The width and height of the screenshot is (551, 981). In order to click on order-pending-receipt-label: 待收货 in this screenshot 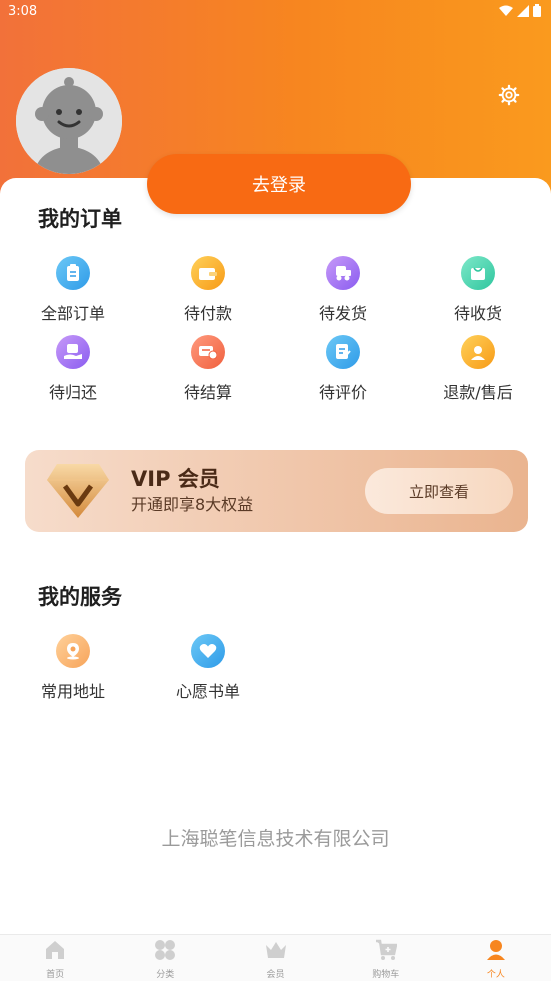, I will do `click(477, 313)`.